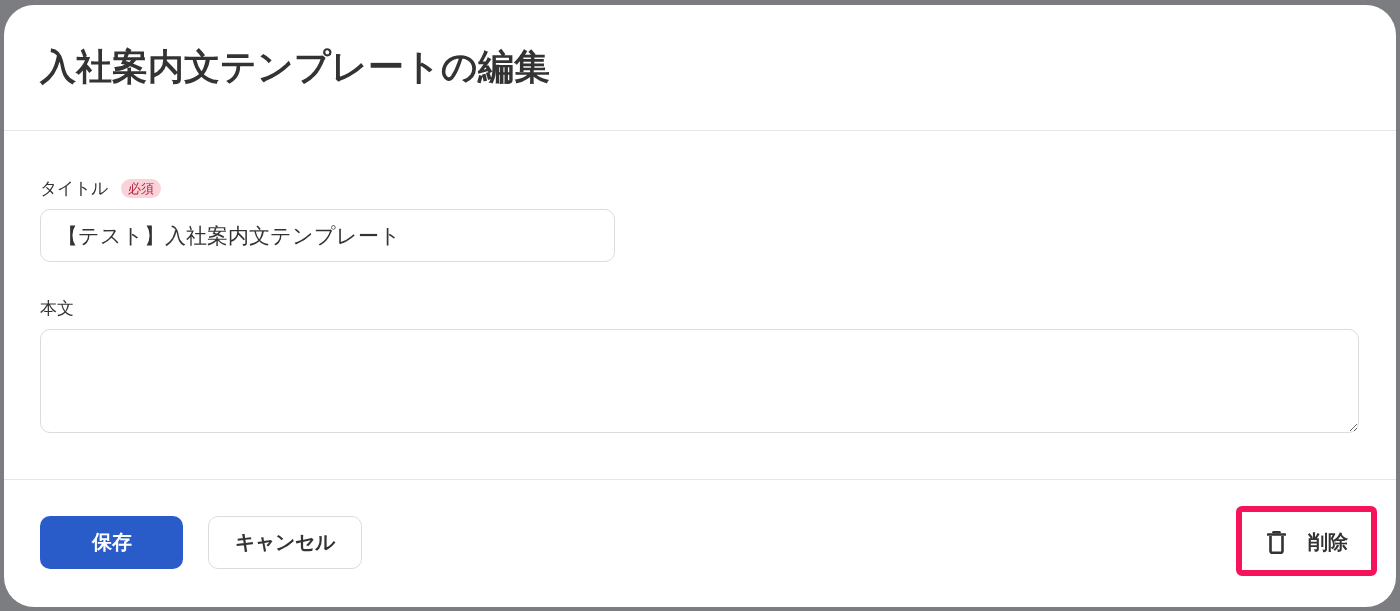  Describe the element at coordinates (1276, 542) in the screenshot. I see `trash-icon` at that location.